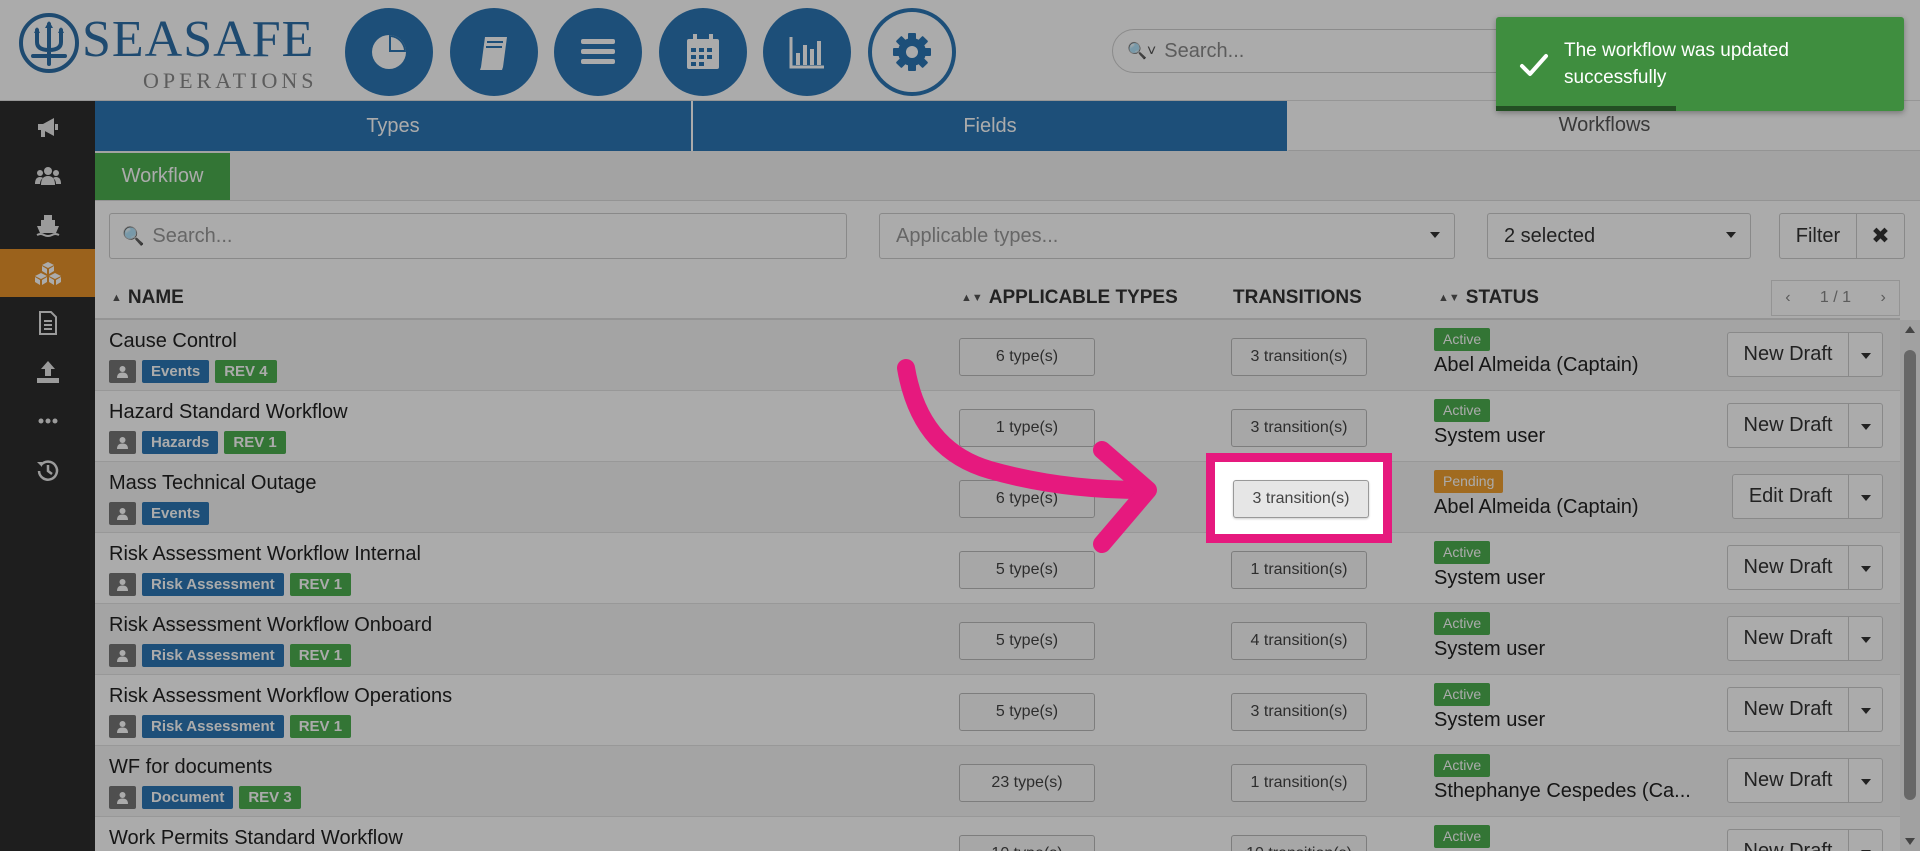 The width and height of the screenshot is (1920, 851). What do you see at coordinates (47, 372) in the screenshot?
I see `sidebar-item-upload` at bounding box center [47, 372].